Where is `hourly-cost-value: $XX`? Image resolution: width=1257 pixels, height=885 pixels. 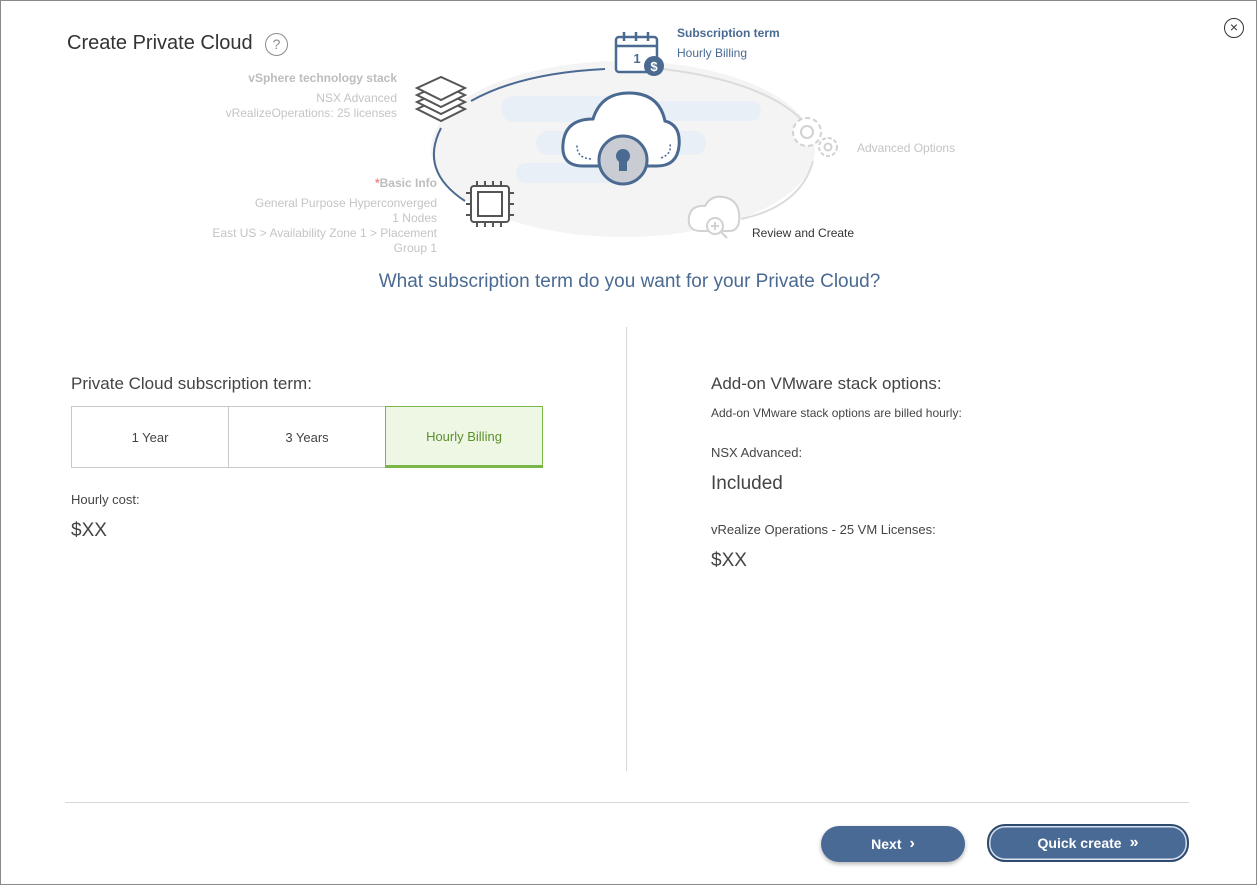
hourly-cost-value: $XX is located at coordinates (89, 530).